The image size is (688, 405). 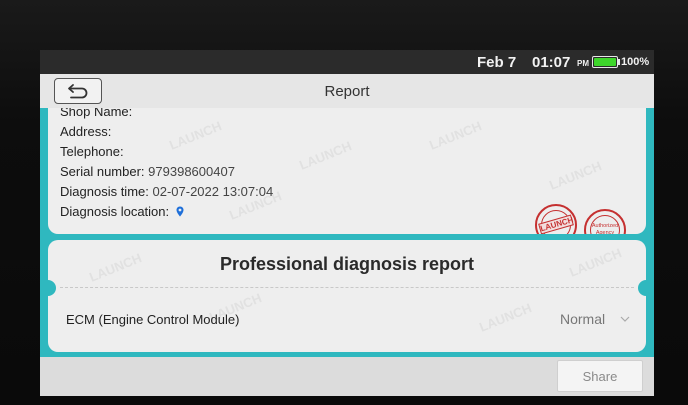 I want to click on battery-tip, so click(x=619, y=62).